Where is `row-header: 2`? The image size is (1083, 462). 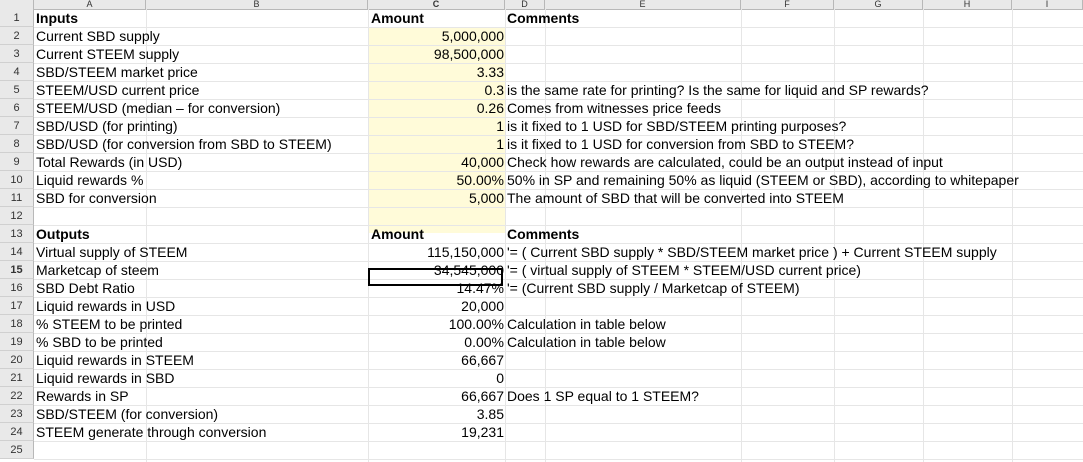
row-header: 2 is located at coordinates (17, 36).